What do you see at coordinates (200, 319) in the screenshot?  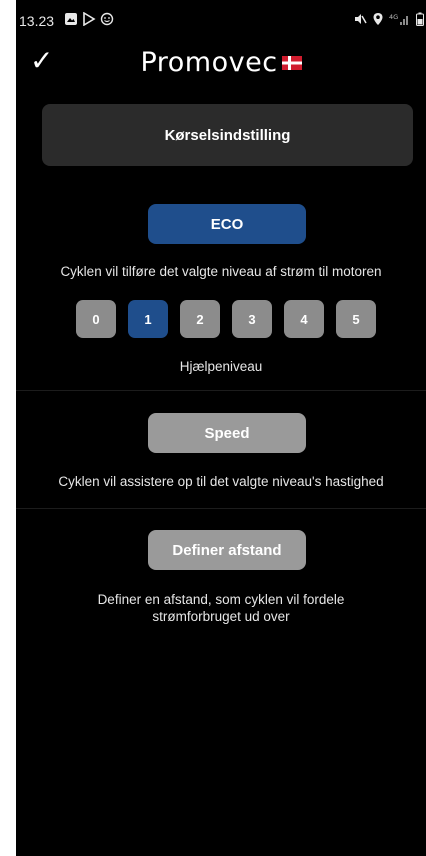 I see `assist-level-button: 2` at bounding box center [200, 319].